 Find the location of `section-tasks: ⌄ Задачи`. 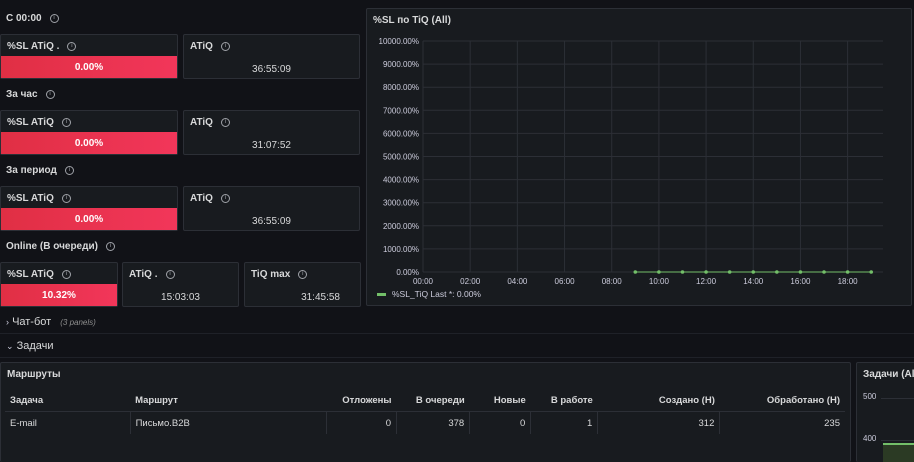

section-tasks: ⌄ Задачи is located at coordinates (457, 346).